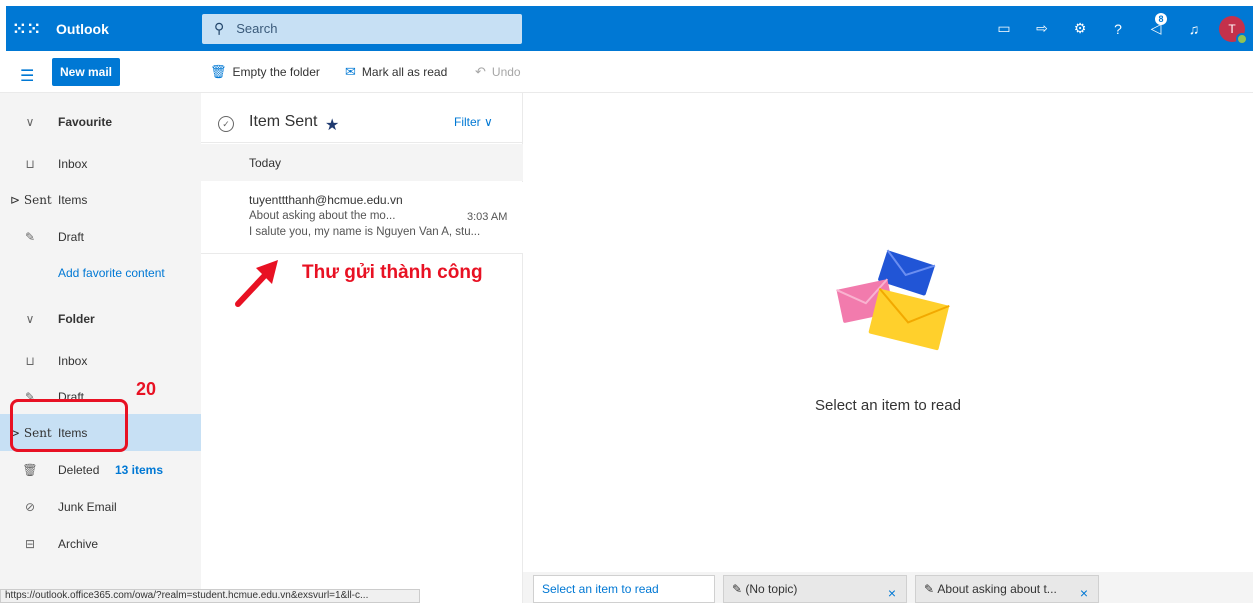 This screenshot has height=603, width=1253. I want to click on mark-all-read-label: Mark all as read, so click(404, 72).